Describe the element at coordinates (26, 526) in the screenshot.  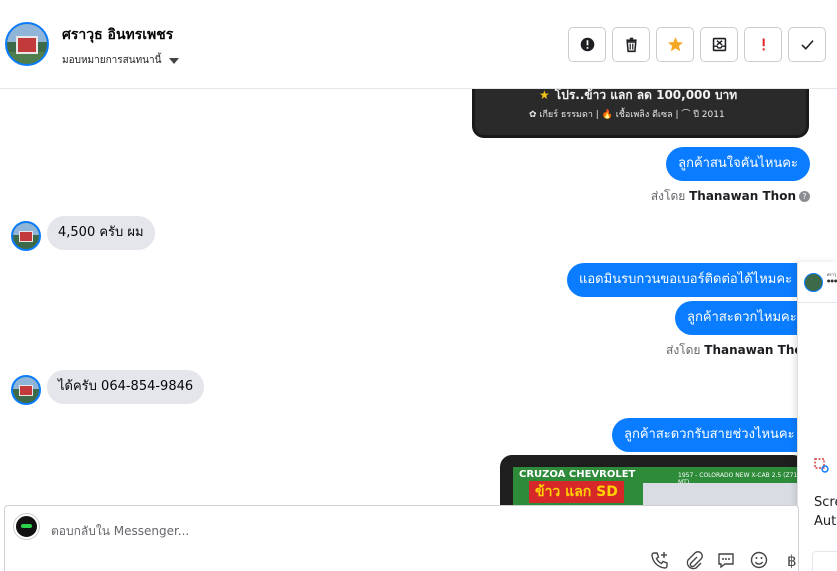
I see `page-avatar` at that location.